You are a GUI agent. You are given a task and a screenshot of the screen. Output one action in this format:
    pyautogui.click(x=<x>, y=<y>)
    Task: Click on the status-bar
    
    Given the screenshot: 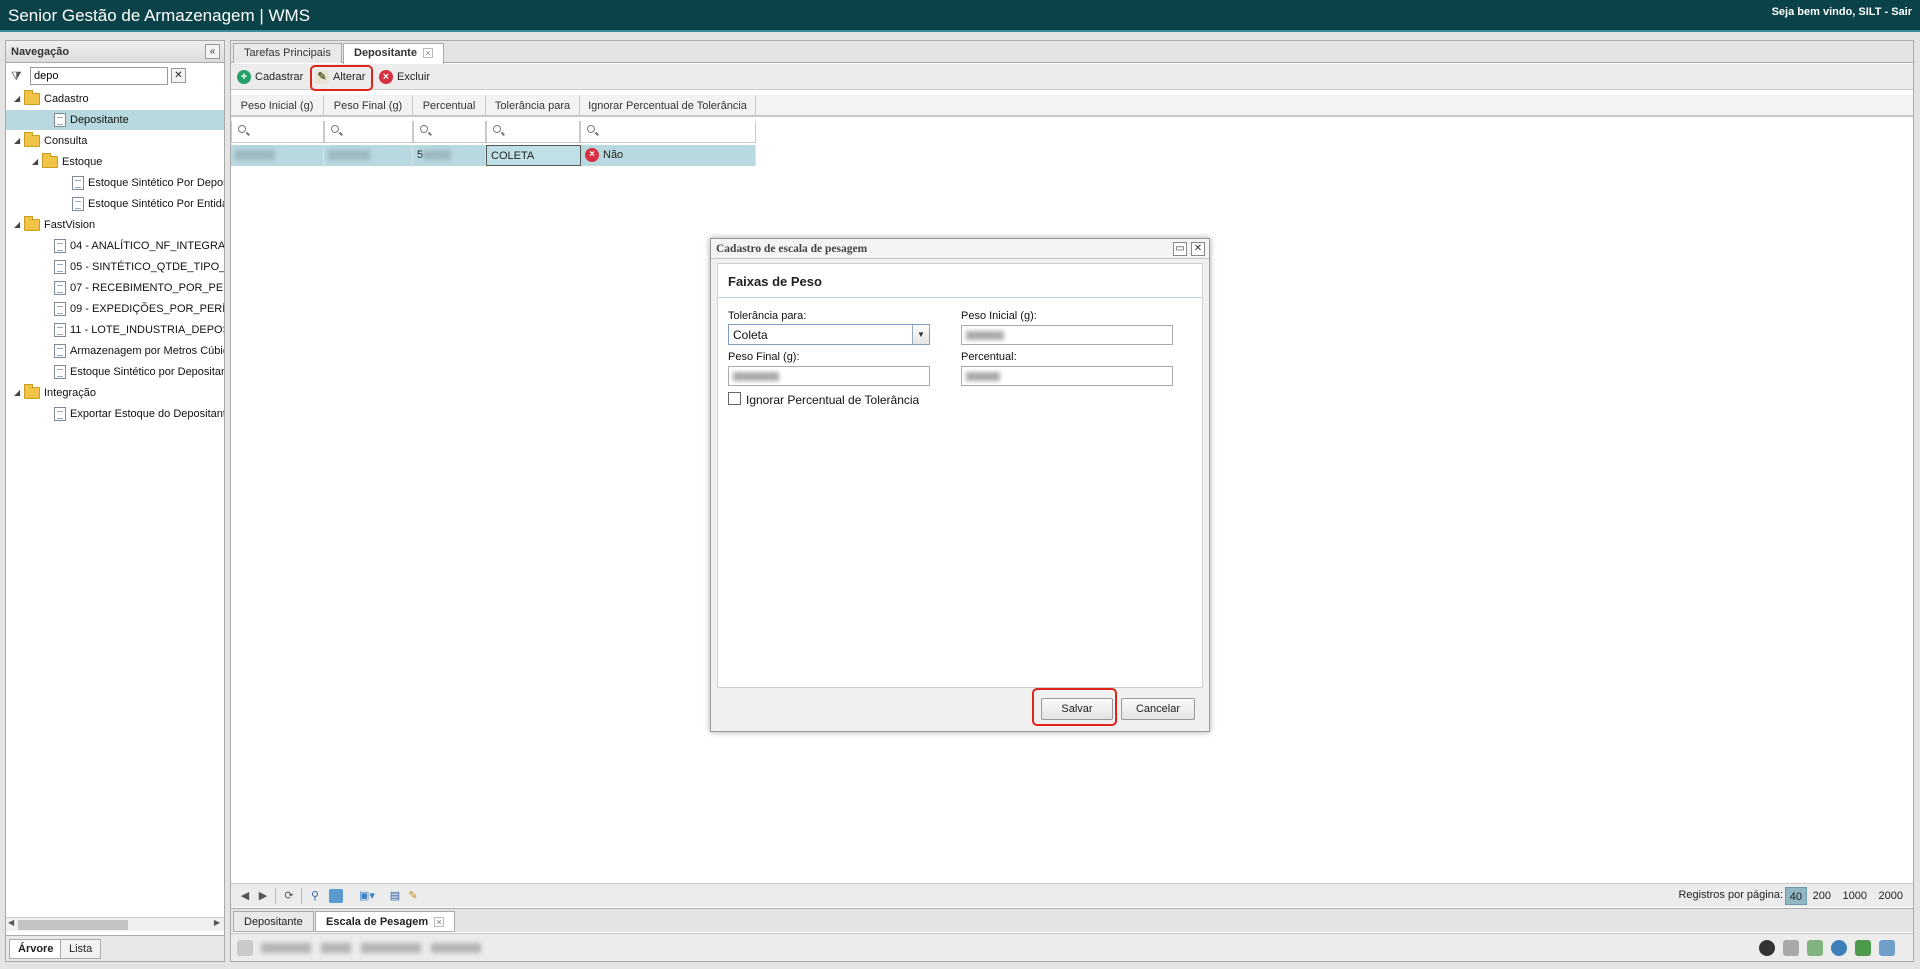 What is the action you would take?
    pyautogui.click(x=1072, y=947)
    